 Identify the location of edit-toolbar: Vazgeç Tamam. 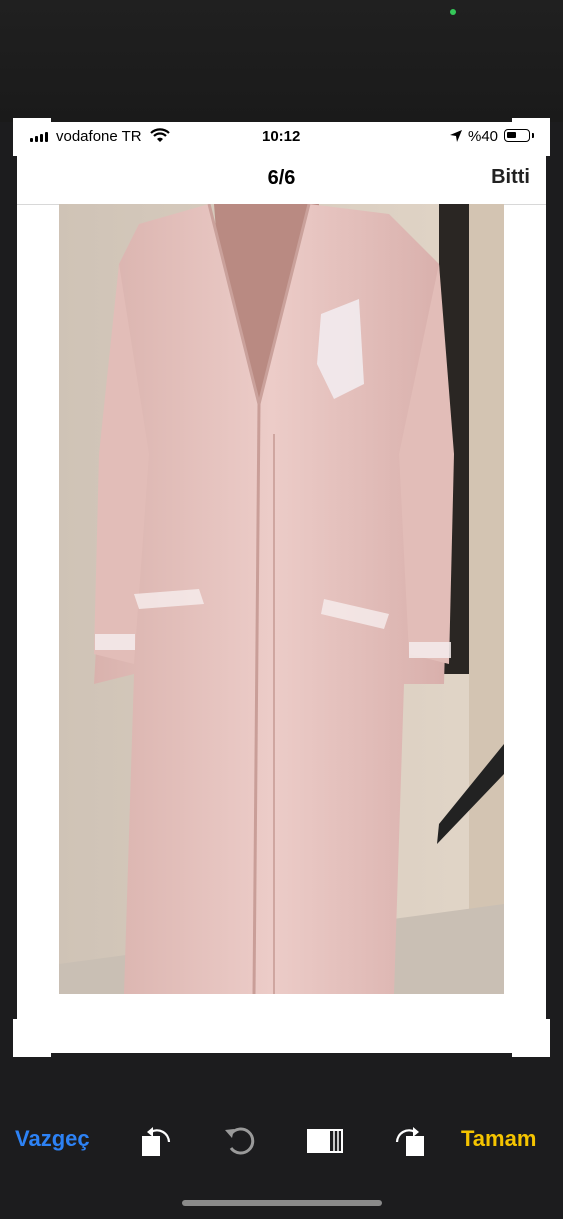
(281, 1140).